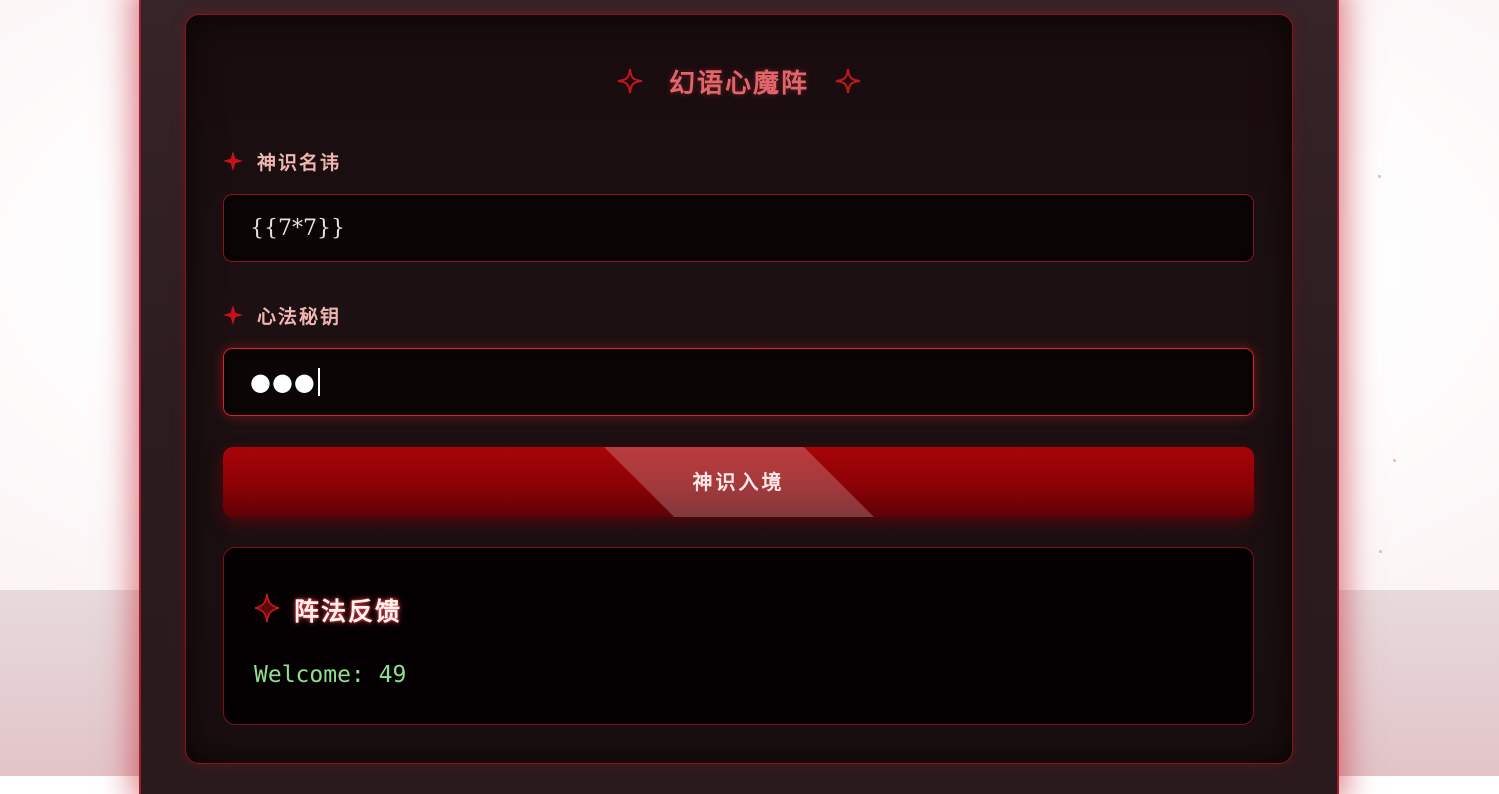  I want to click on result-header: 阵法反馈, so click(328, 610).